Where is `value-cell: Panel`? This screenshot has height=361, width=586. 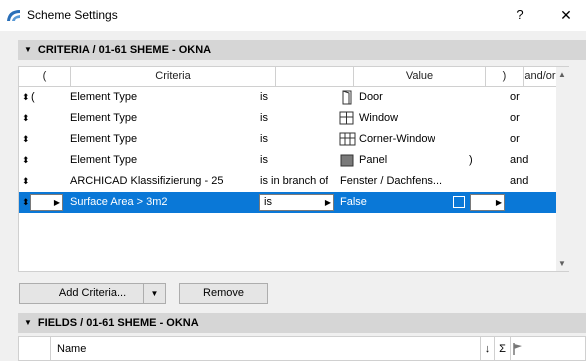 value-cell: Panel is located at coordinates (373, 160).